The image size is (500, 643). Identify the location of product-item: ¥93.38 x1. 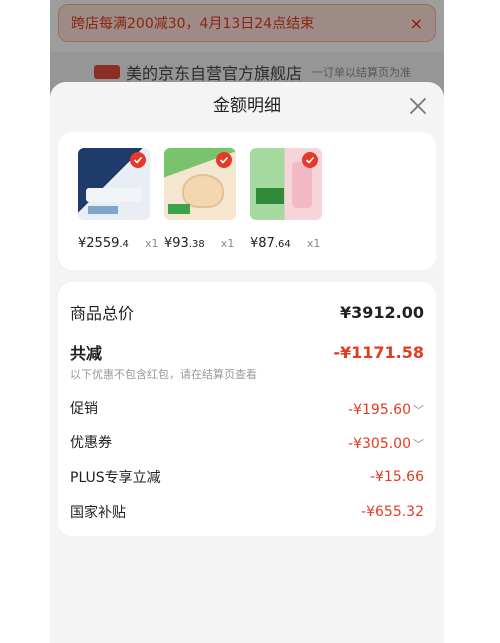
(204, 199).